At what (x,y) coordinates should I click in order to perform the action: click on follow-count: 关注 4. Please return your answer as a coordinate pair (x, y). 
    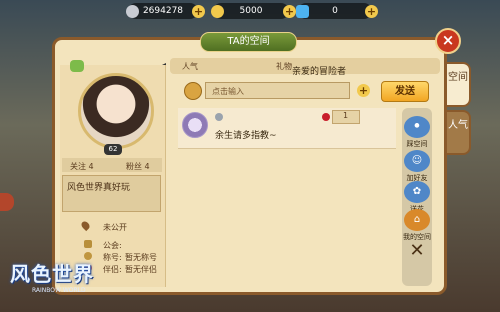
    Looking at the image, I should click on (82, 166).